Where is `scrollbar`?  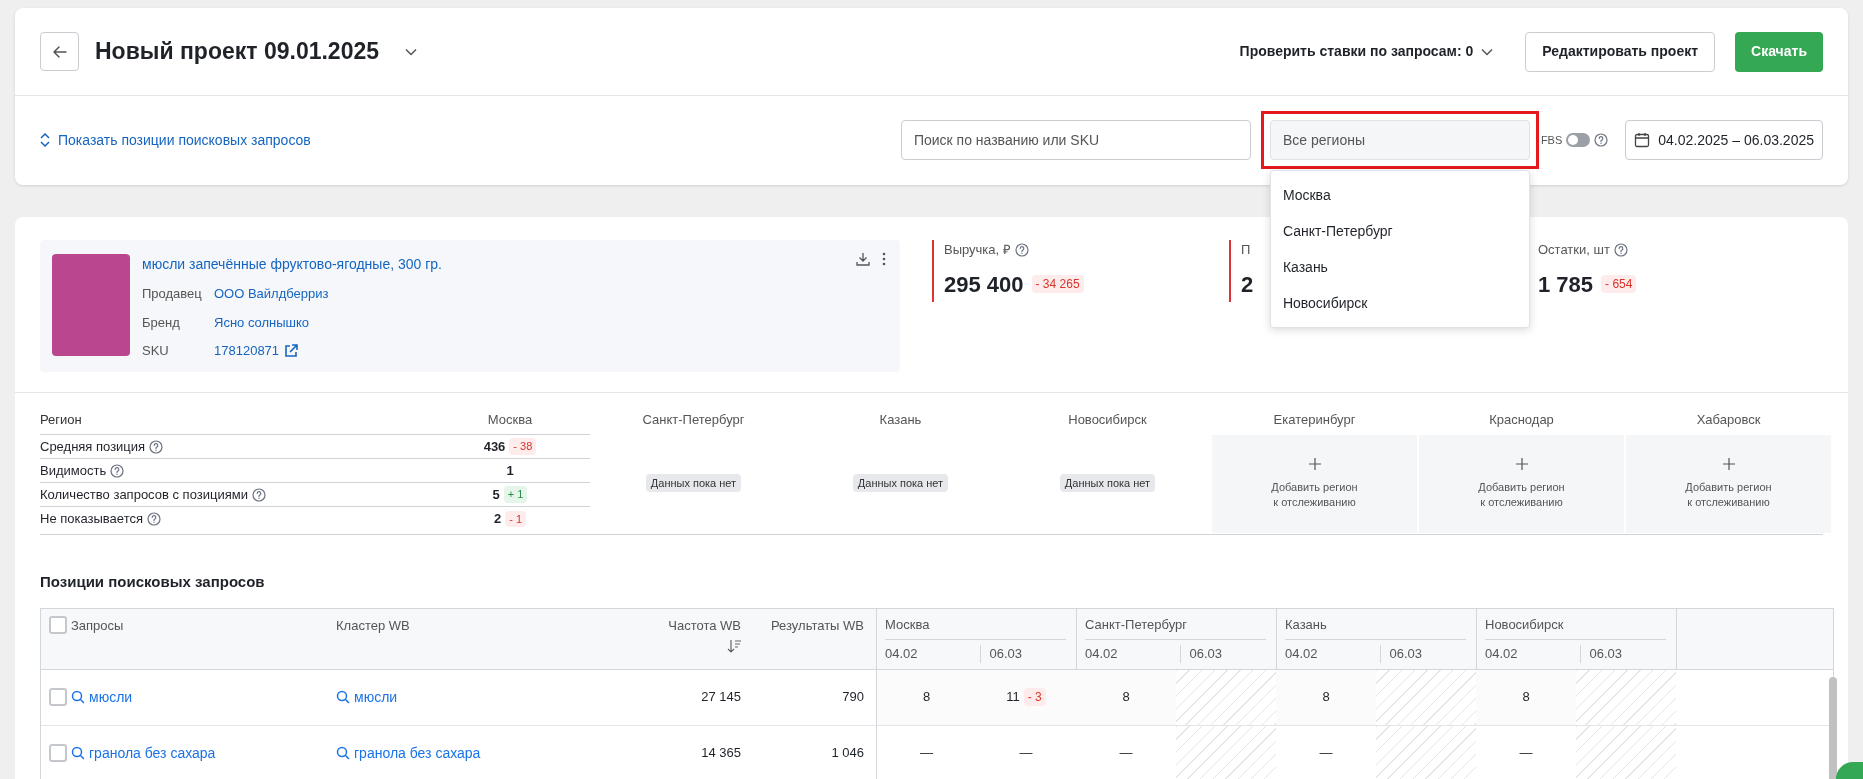 scrollbar is located at coordinates (1833, 728).